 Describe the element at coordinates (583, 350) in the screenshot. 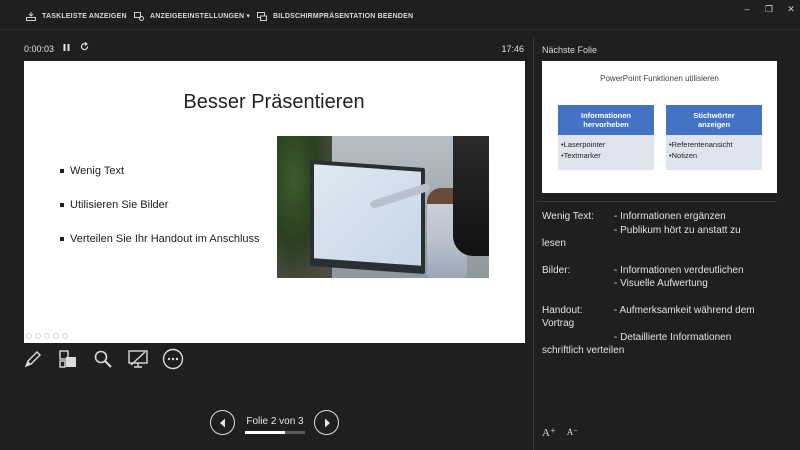

I see `note-line: schriftlich verteilen` at that location.